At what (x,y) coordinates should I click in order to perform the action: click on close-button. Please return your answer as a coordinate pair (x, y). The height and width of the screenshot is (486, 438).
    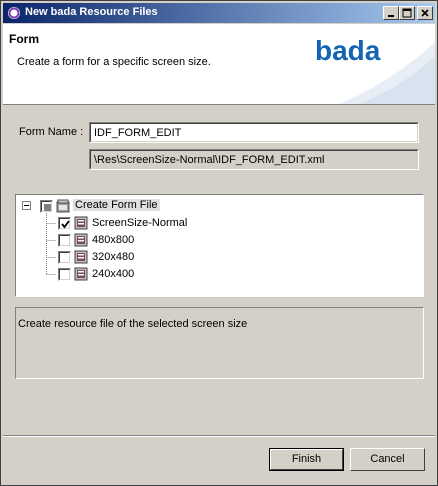
    Looking at the image, I should click on (425, 13).